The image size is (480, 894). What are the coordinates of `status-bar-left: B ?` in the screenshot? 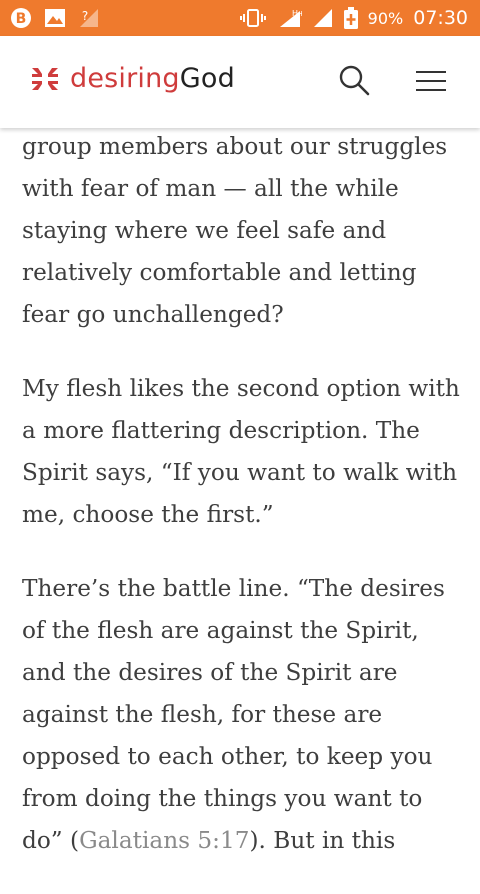 It's located at (55, 18).